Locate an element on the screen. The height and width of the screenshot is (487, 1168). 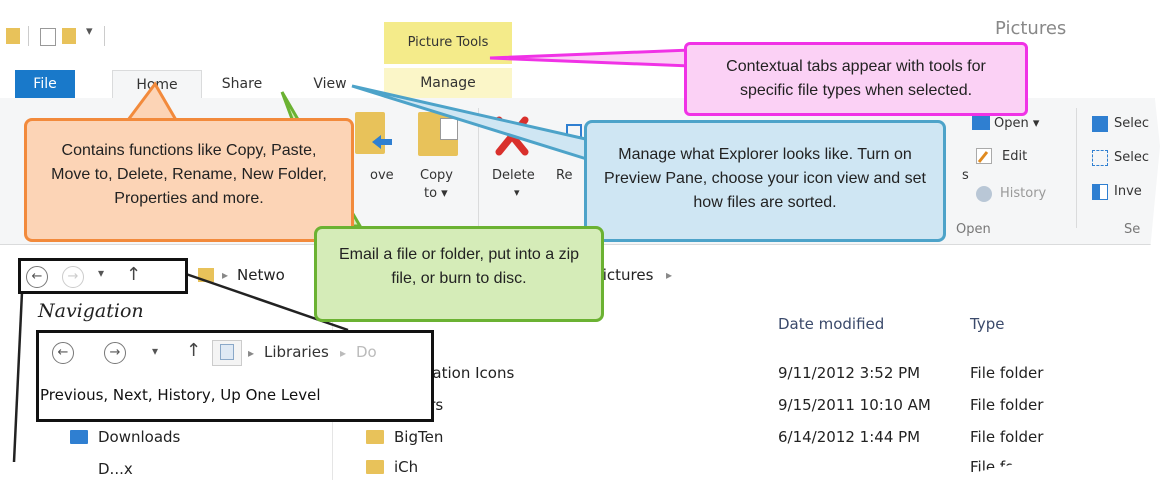
navigation-title: Navigation is located at coordinates (91, 311).